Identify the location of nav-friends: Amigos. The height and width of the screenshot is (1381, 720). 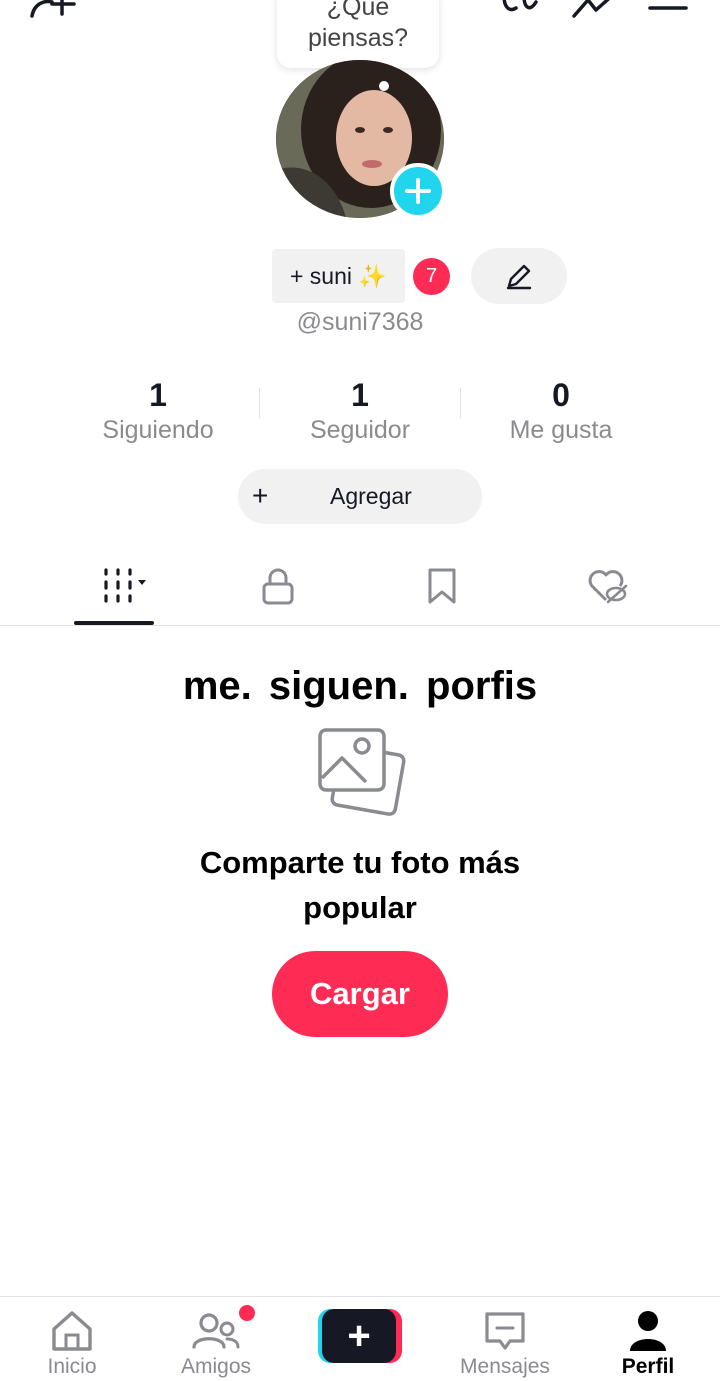
(216, 1339).